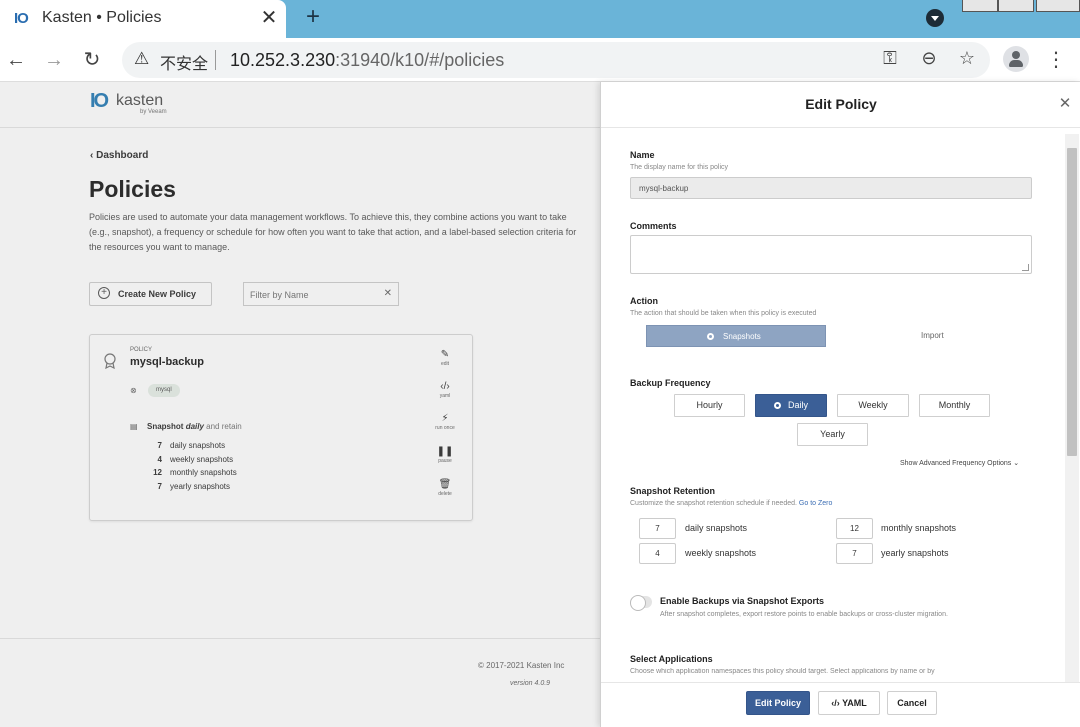  I want to click on tab-close-icon: ✕, so click(269, 17).